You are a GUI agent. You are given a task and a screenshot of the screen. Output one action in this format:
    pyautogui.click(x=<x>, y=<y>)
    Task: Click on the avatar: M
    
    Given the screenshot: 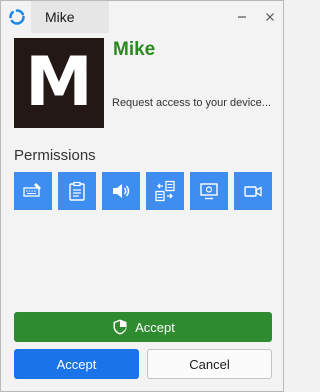 What is the action you would take?
    pyautogui.click(x=59, y=83)
    